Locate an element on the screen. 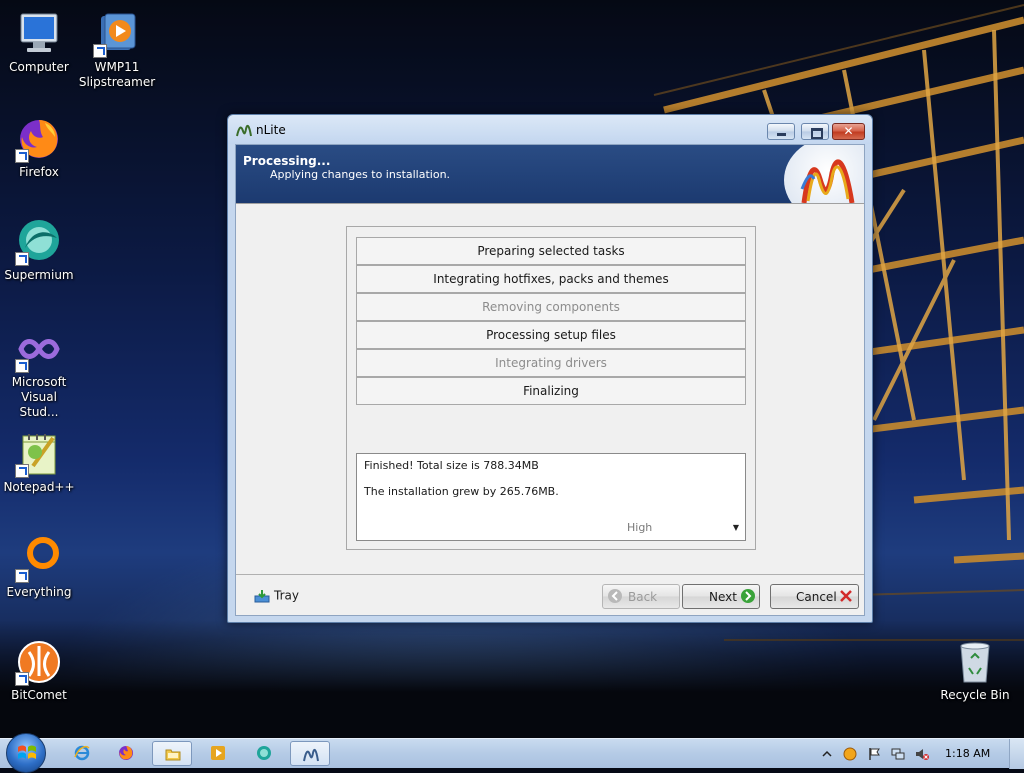 Image resolution: width=1024 pixels, height=773 pixels. taskbar-clock: 1:18 AM is located at coordinates (967, 753).